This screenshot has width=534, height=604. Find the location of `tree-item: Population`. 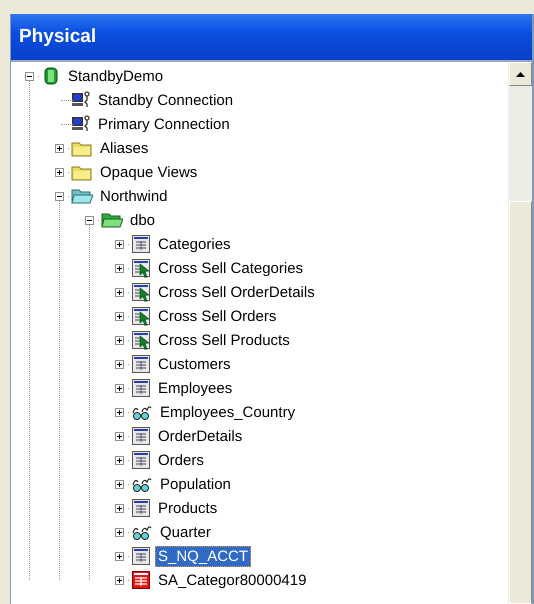

tree-item: Population is located at coordinates (195, 484).